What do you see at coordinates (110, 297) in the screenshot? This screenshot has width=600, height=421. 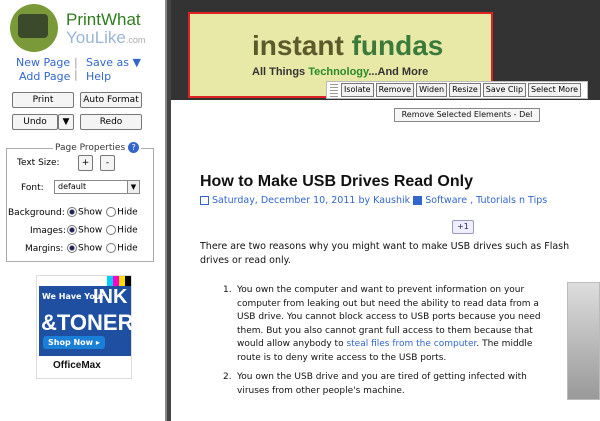 I see `ad-ink: INK` at bounding box center [110, 297].